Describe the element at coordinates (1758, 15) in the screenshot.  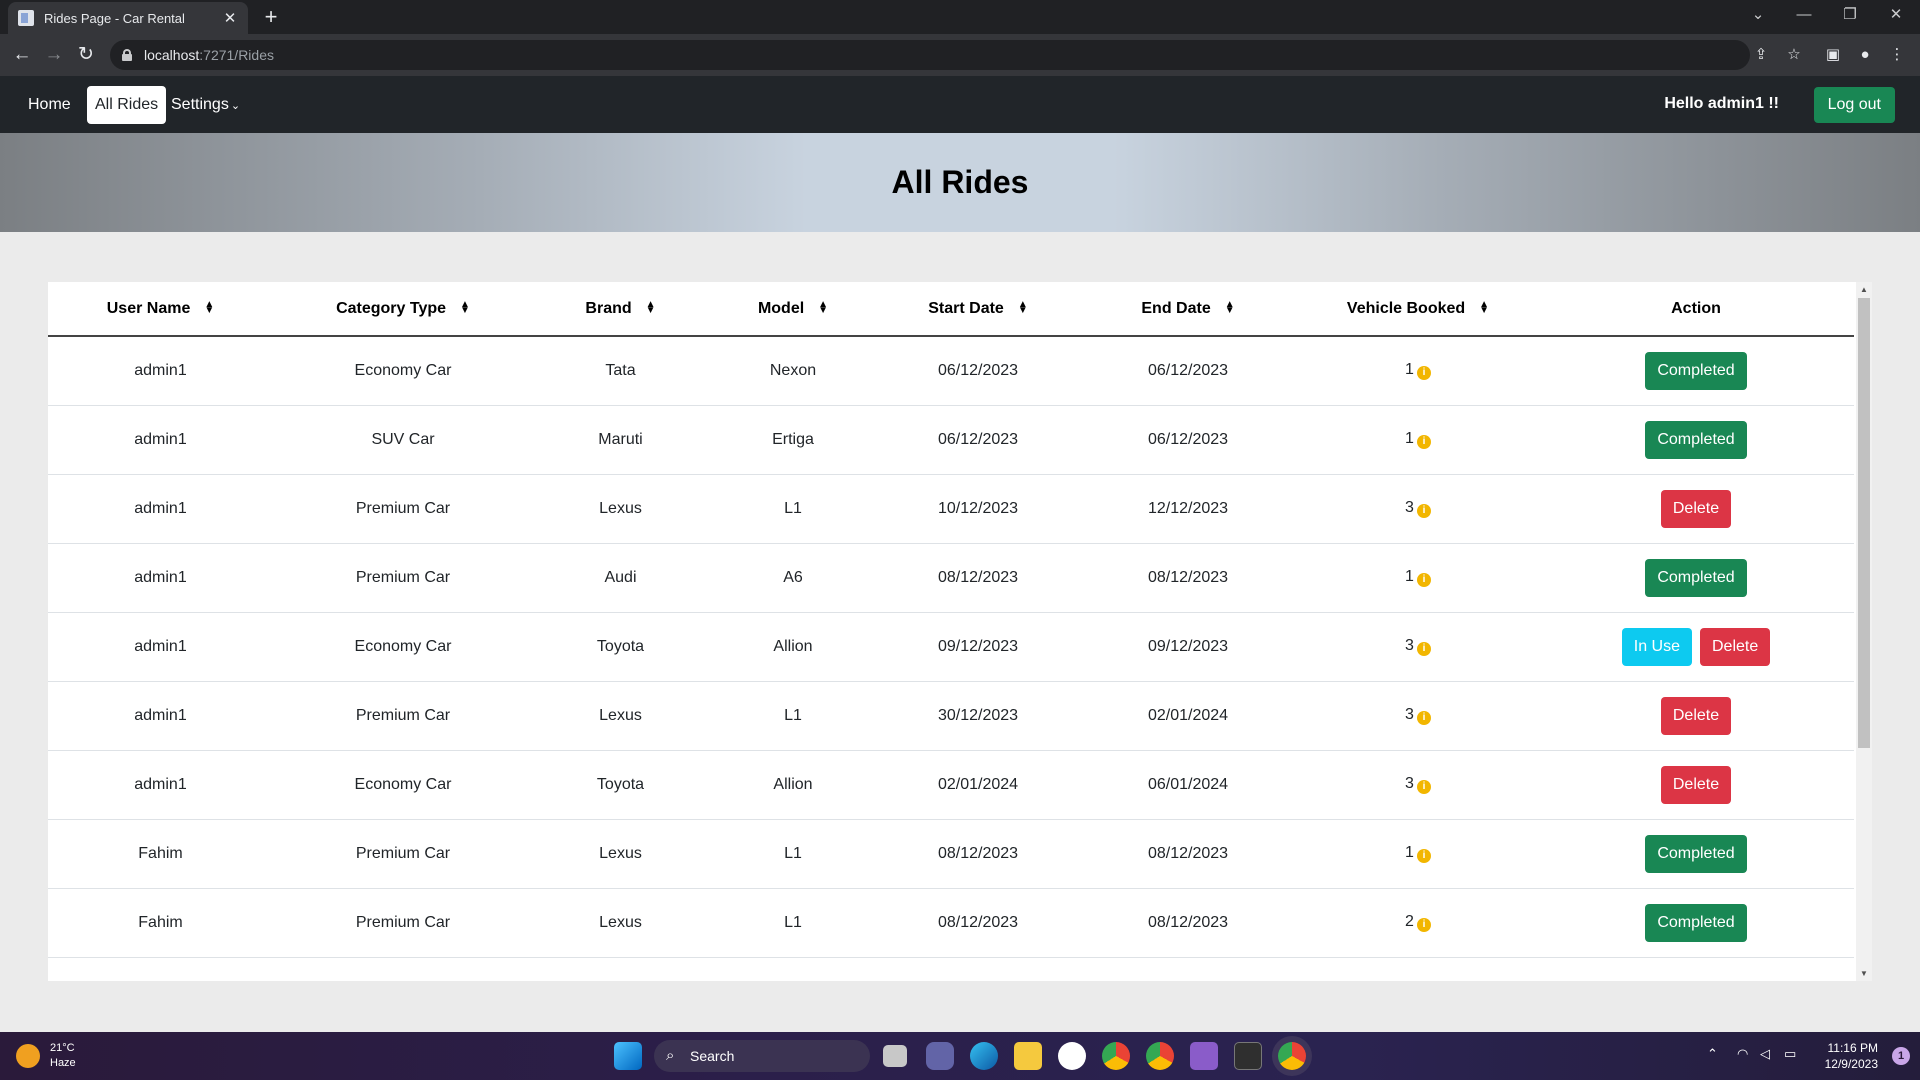
I see `tab-search-icon: ⌄` at that location.